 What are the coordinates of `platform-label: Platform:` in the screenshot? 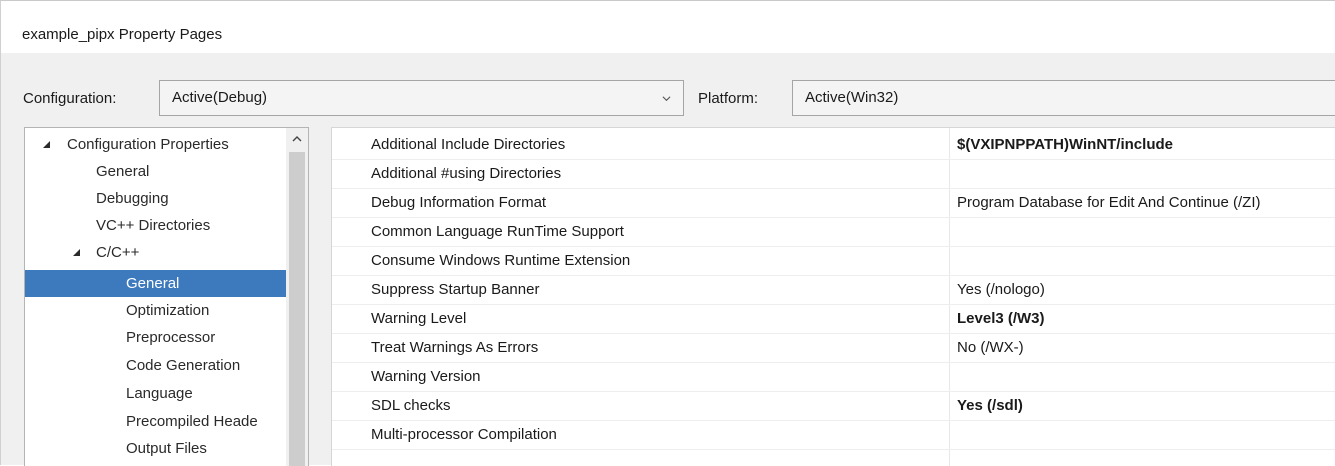 It's located at (728, 98).